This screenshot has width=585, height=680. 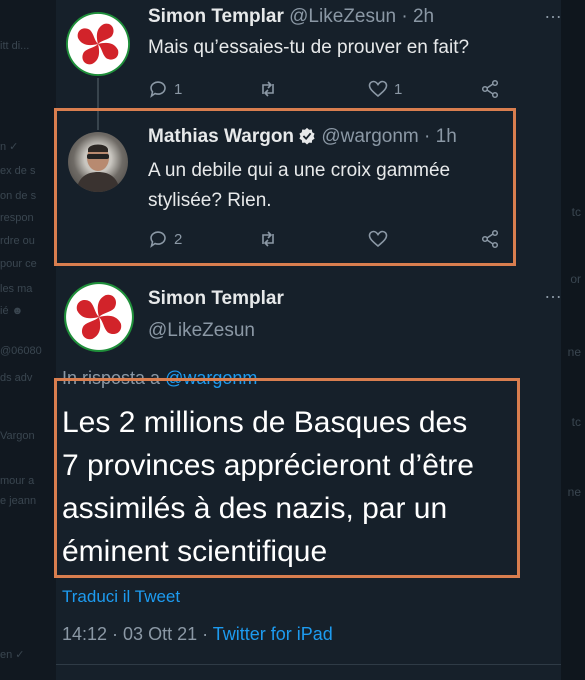 I want to click on avatar-mathias-wargon, so click(x=98, y=162).